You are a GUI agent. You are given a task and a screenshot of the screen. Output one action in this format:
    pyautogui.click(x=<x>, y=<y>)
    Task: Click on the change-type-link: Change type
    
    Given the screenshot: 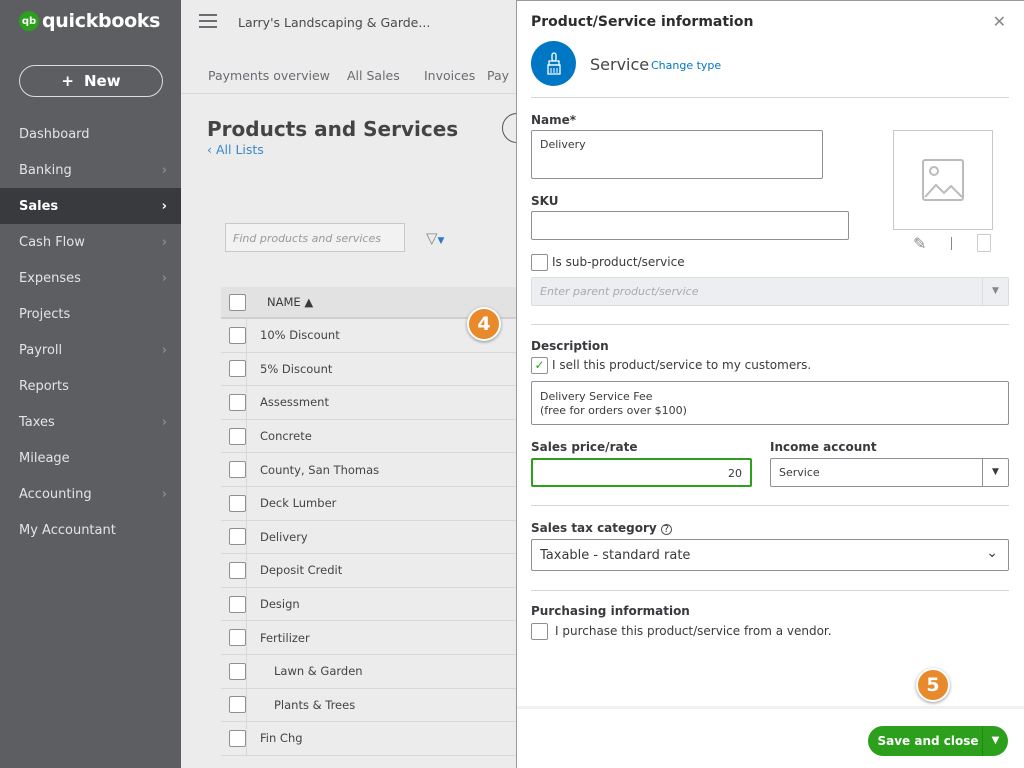 What is the action you would take?
    pyautogui.click(x=686, y=65)
    